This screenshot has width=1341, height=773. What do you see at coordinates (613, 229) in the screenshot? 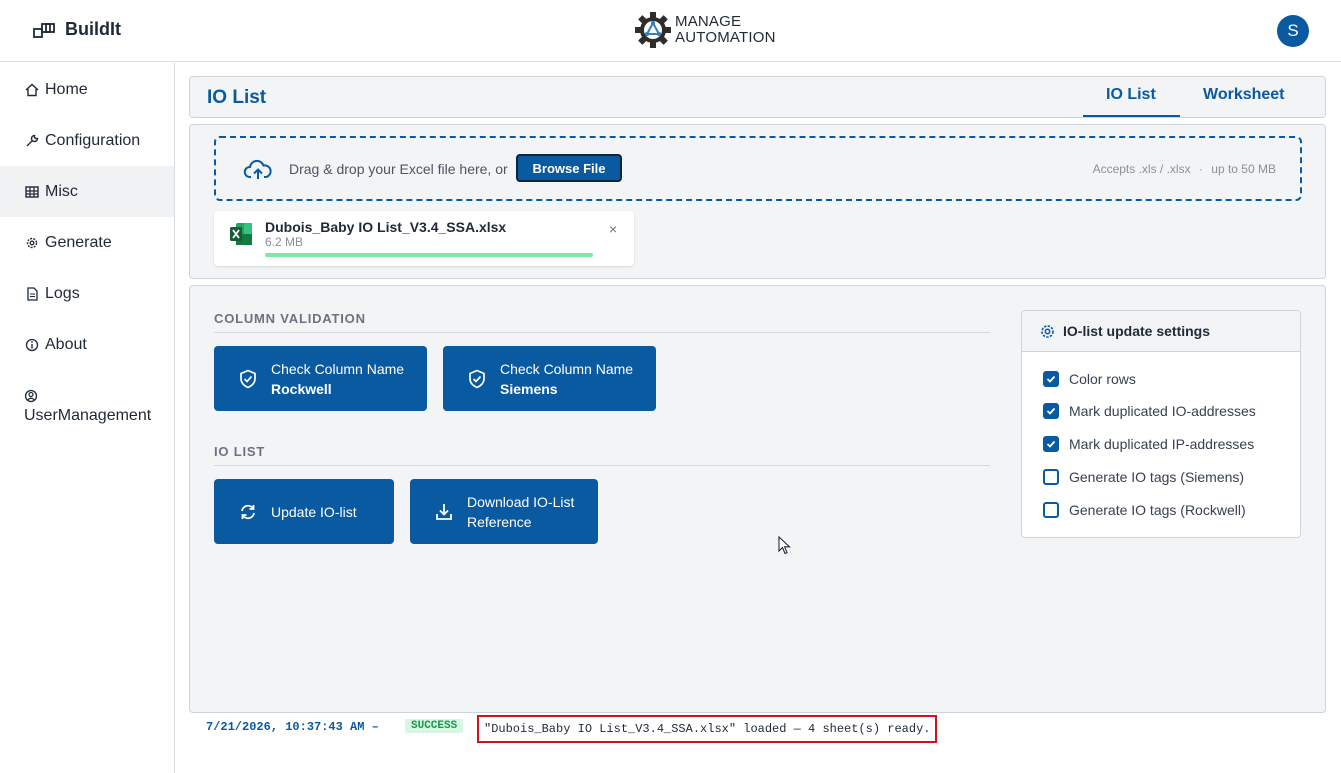
I see `remove-file-button: ×` at bounding box center [613, 229].